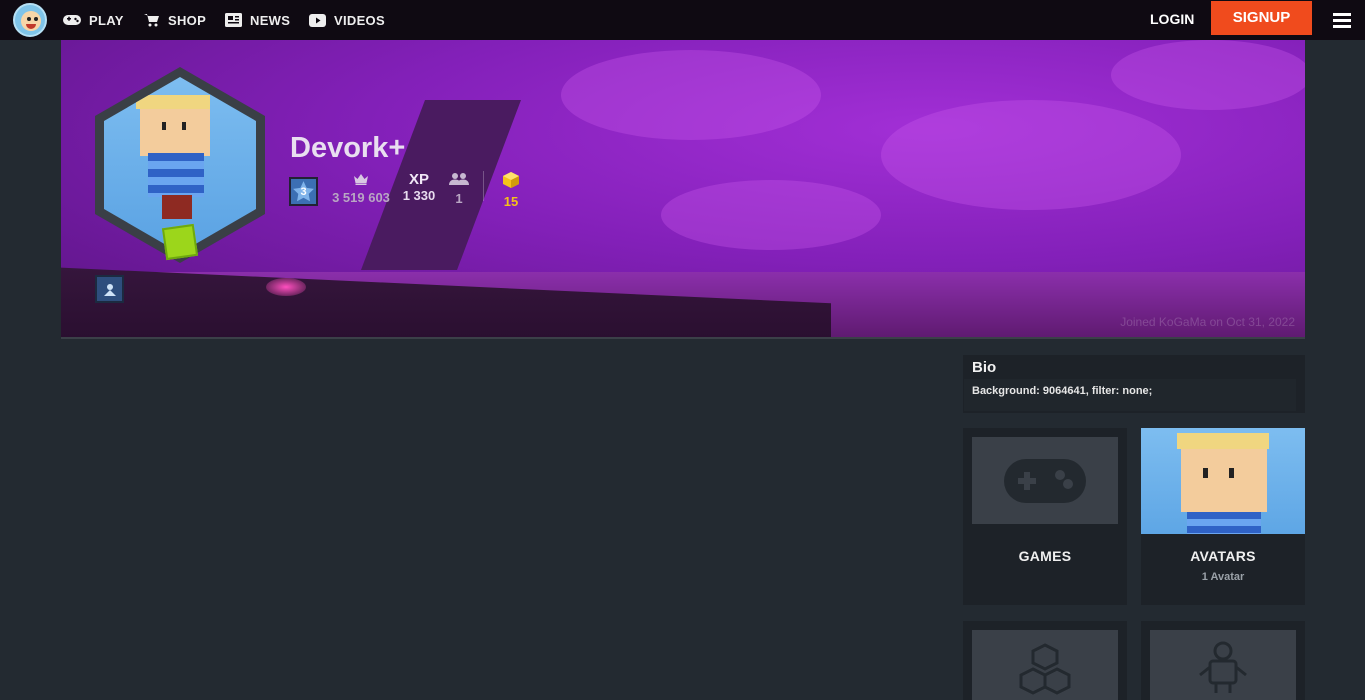 This screenshot has width=1365, height=700. Describe the element at coordinates (418, 179) in the screenshot. I see `xp-label: XP` at that location.